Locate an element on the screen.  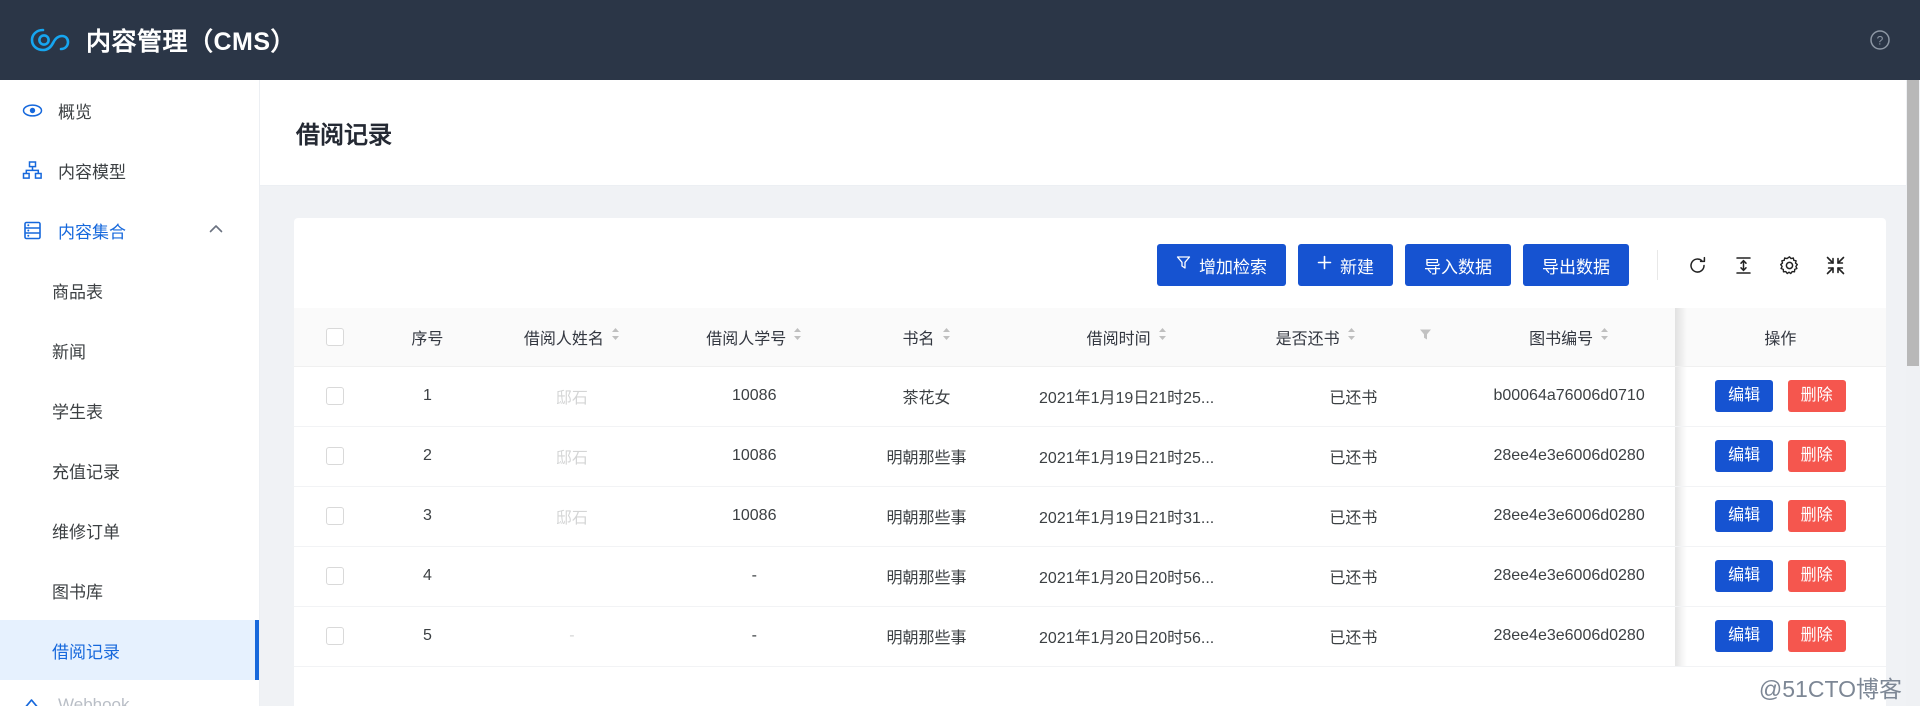
page-scrollbar-thumb is located at coordinates (1913, 223).